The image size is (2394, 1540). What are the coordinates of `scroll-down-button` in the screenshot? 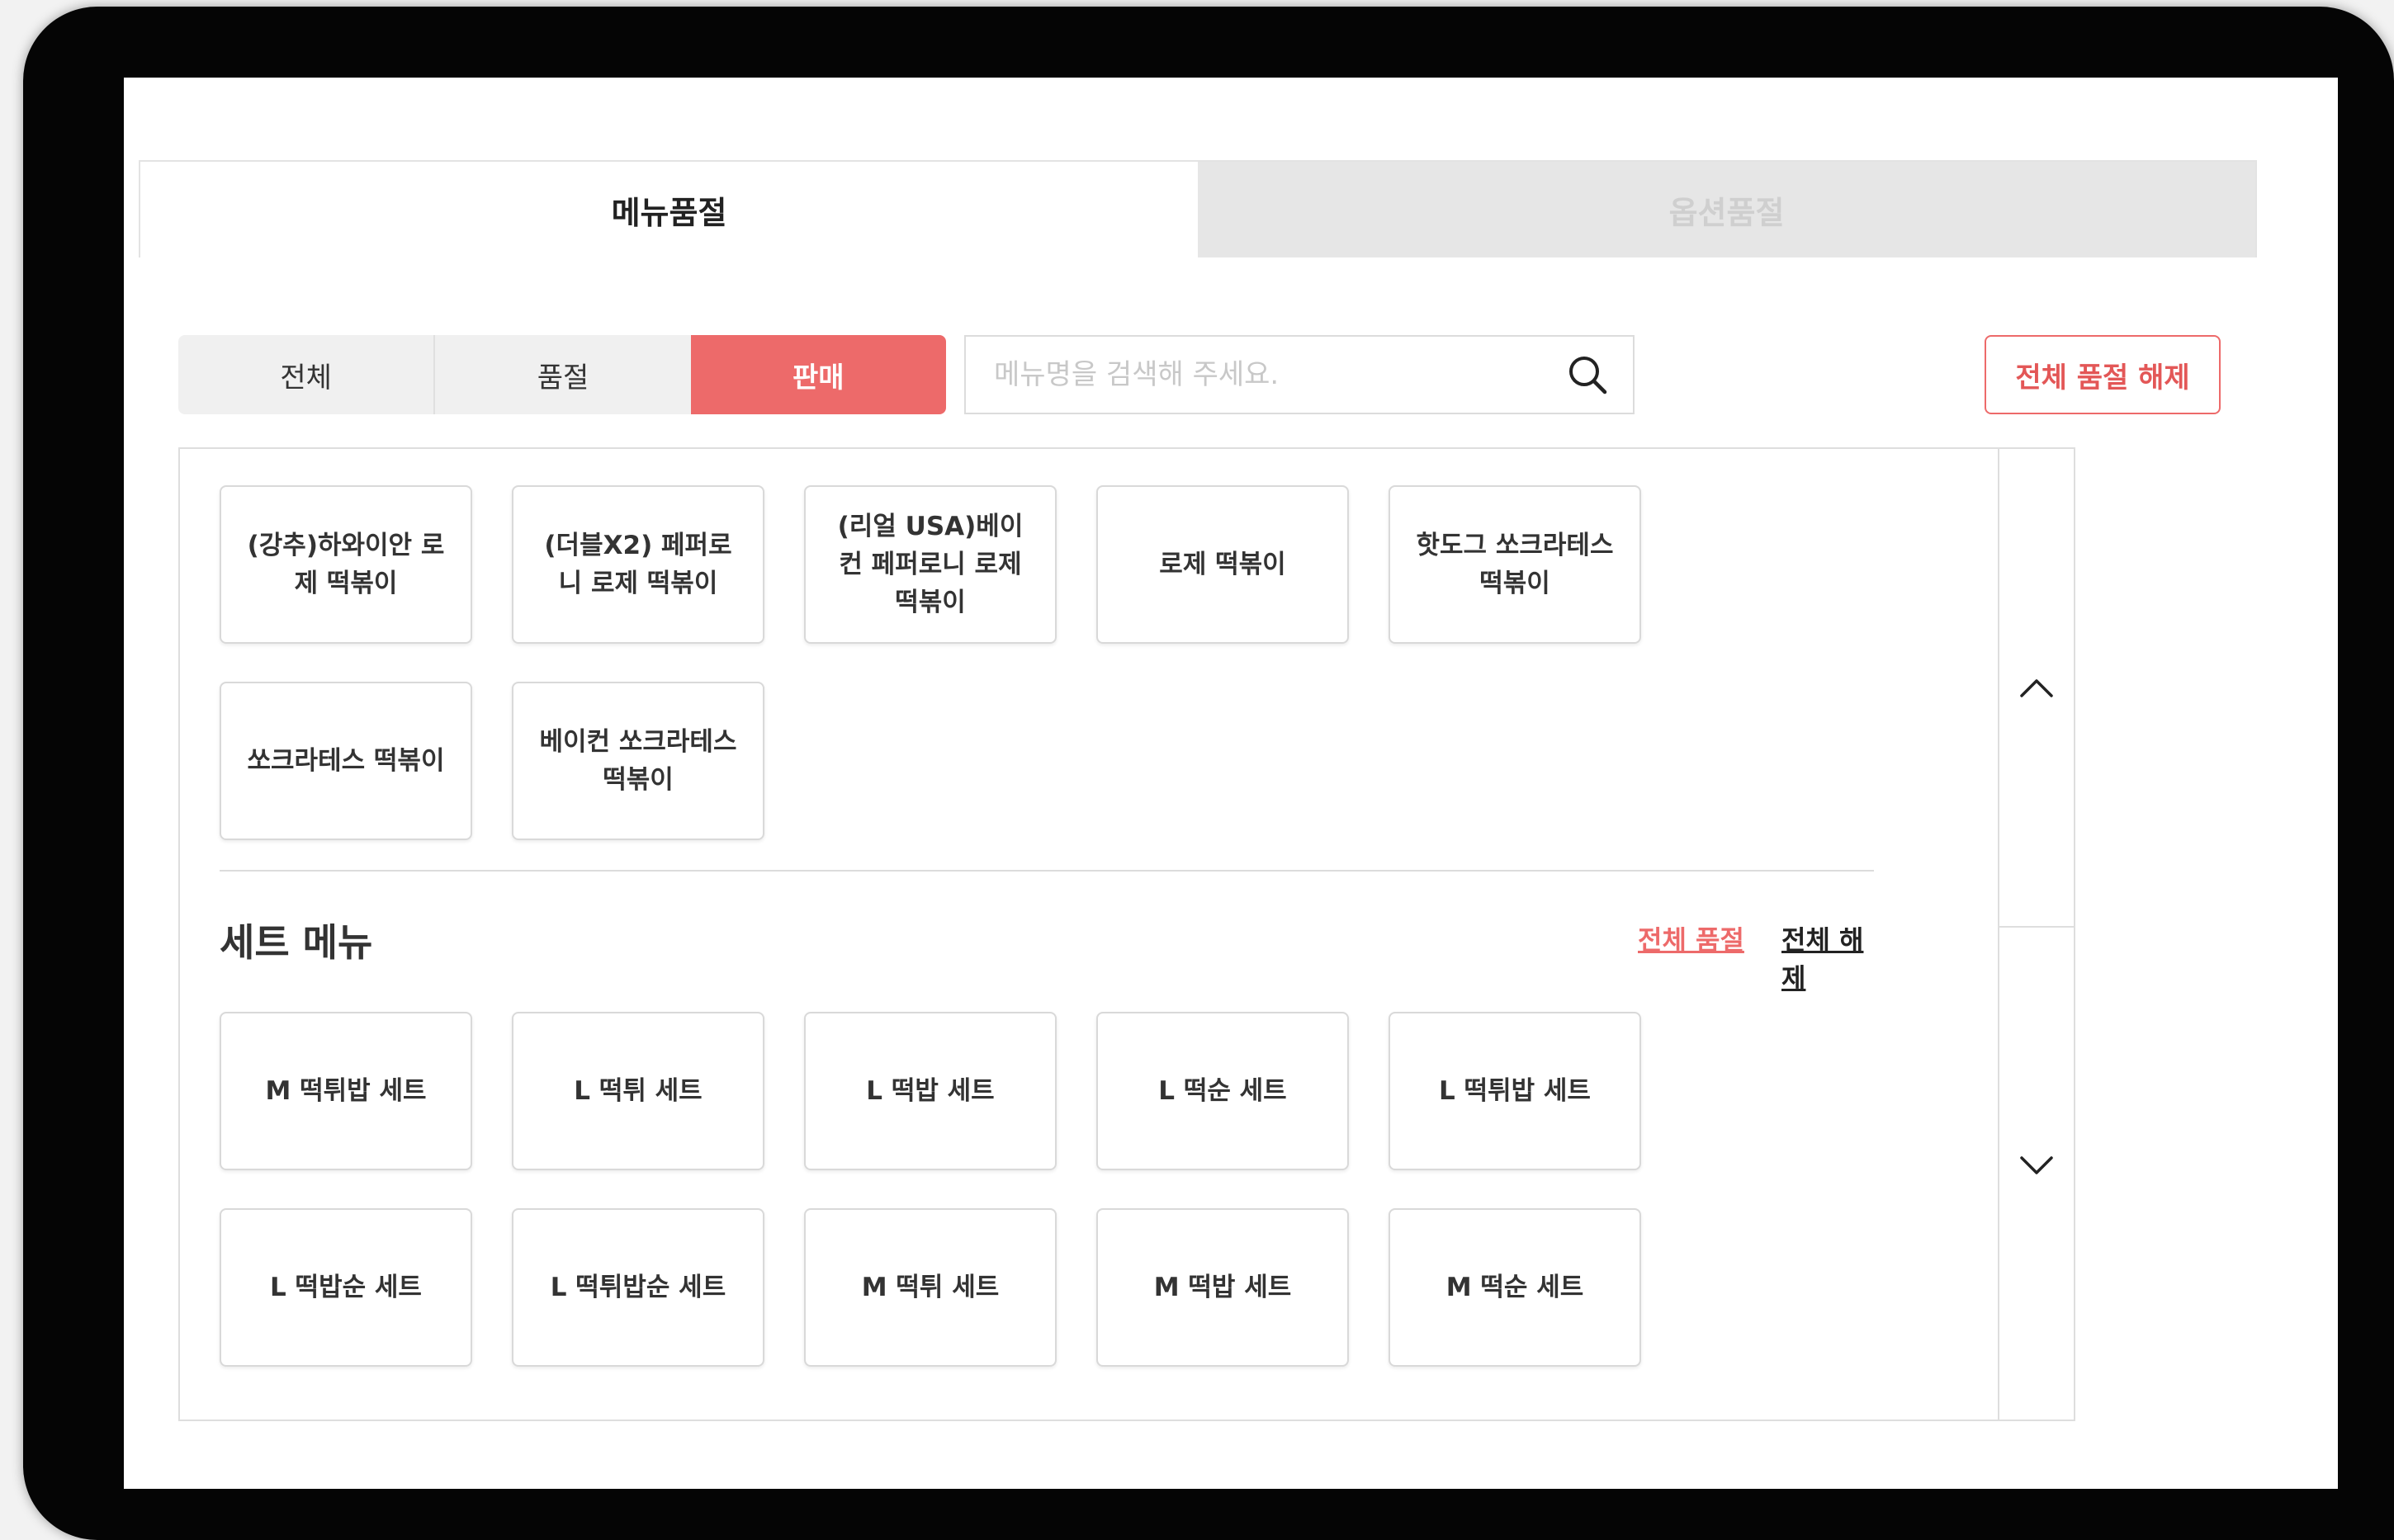 It's located at (2036, 1166).